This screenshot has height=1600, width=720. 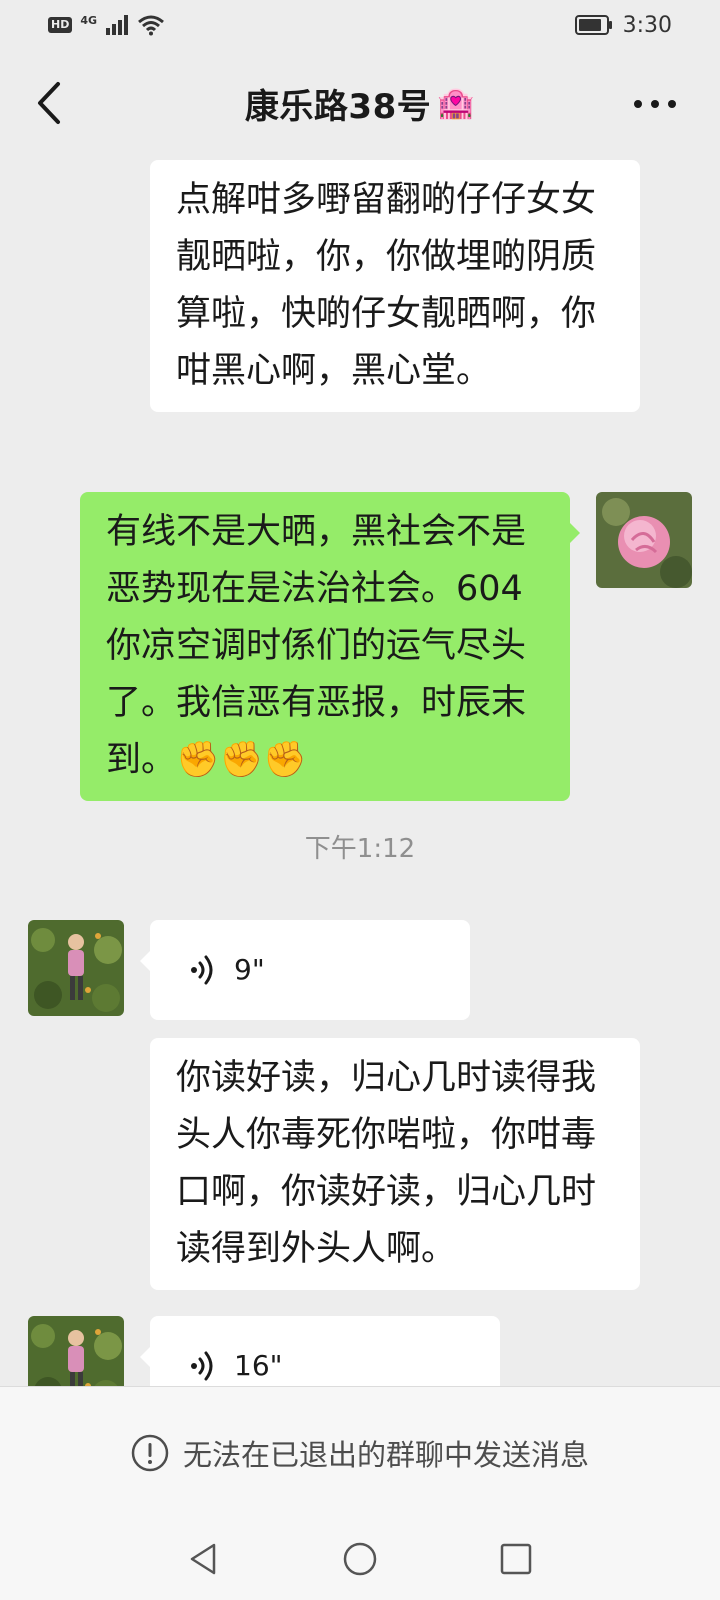 I want to click on hotel-emoji-icon: 🏩, so click(x=456, y=103).